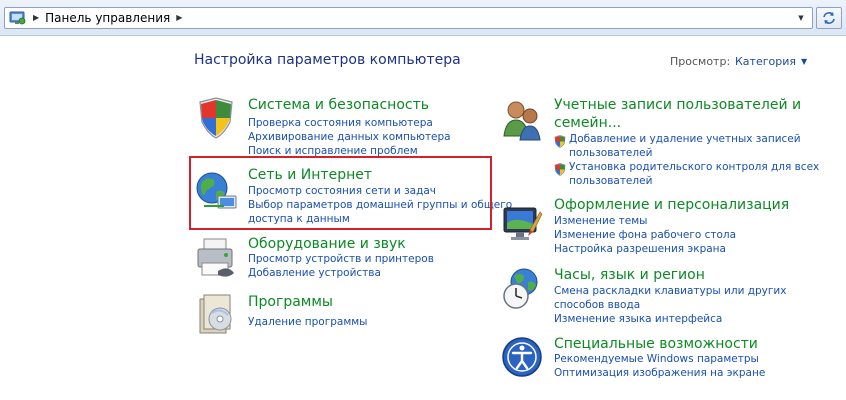 Image resolution: width=846 pixels, height=400 pixels. What do you see at coordinates (314, 273) in the screenshot?
I see `link-add-device: Добавление устройства` at bounding box center [314, 273].